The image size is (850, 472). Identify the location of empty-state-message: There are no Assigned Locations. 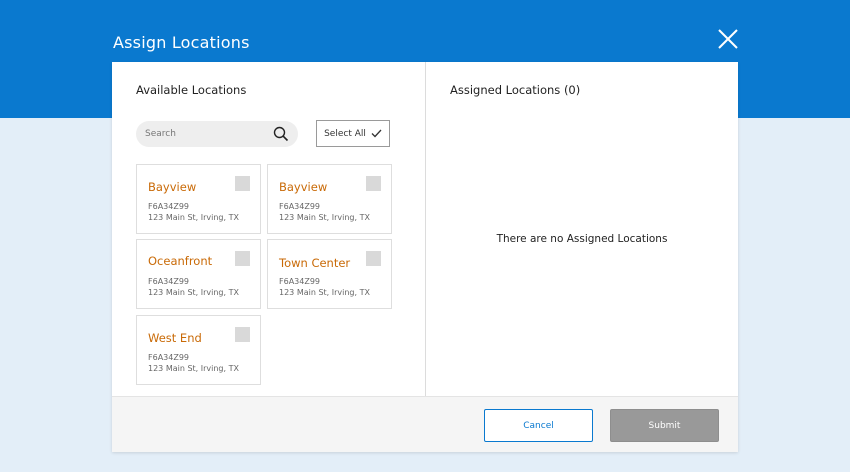
(582, 239).